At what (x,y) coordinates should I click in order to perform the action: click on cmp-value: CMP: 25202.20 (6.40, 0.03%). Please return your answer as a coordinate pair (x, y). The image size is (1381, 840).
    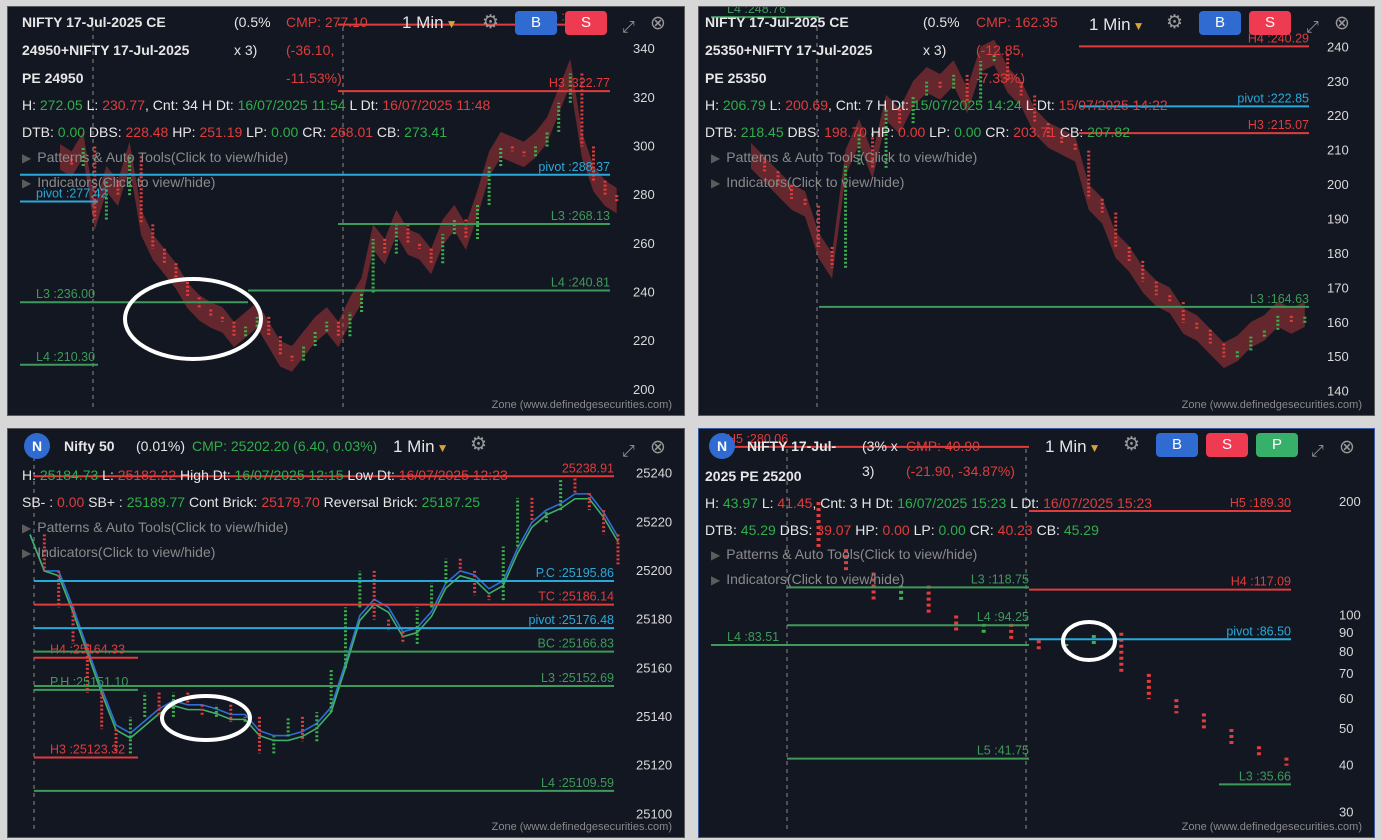
    Looking at the image, I should click on (285, 446).